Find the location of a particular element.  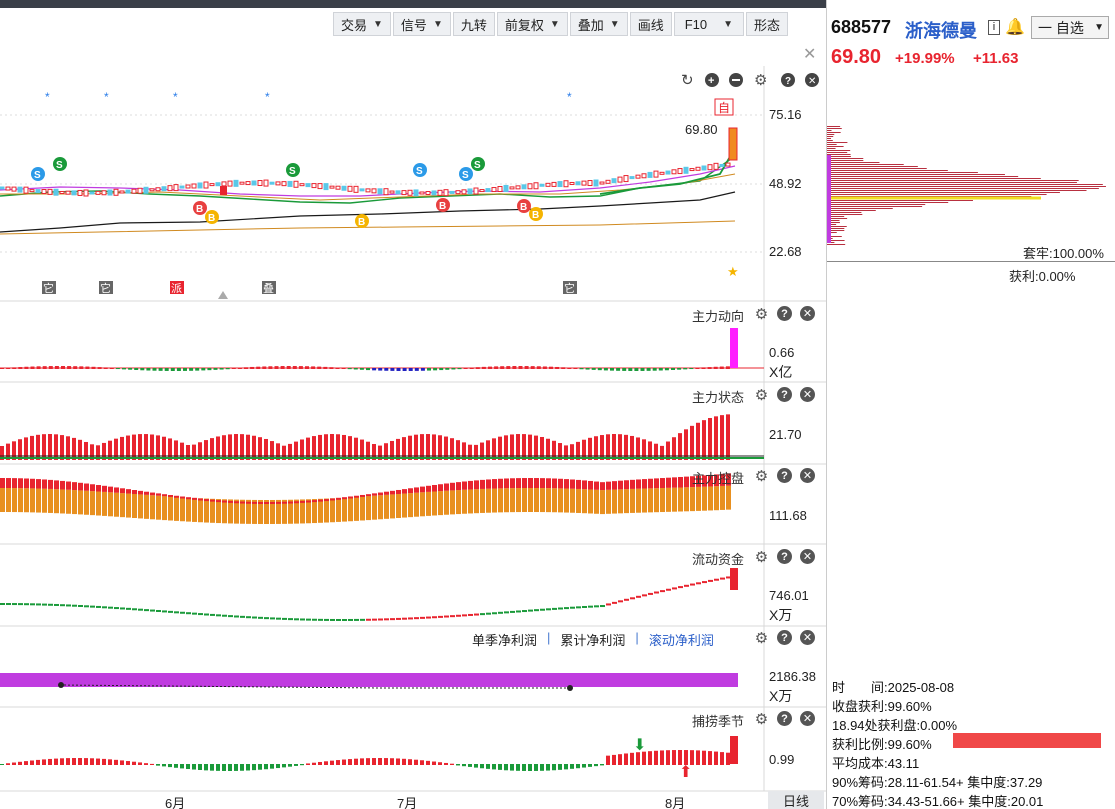

period-button: 日线 is located at coordinates (796, 800).